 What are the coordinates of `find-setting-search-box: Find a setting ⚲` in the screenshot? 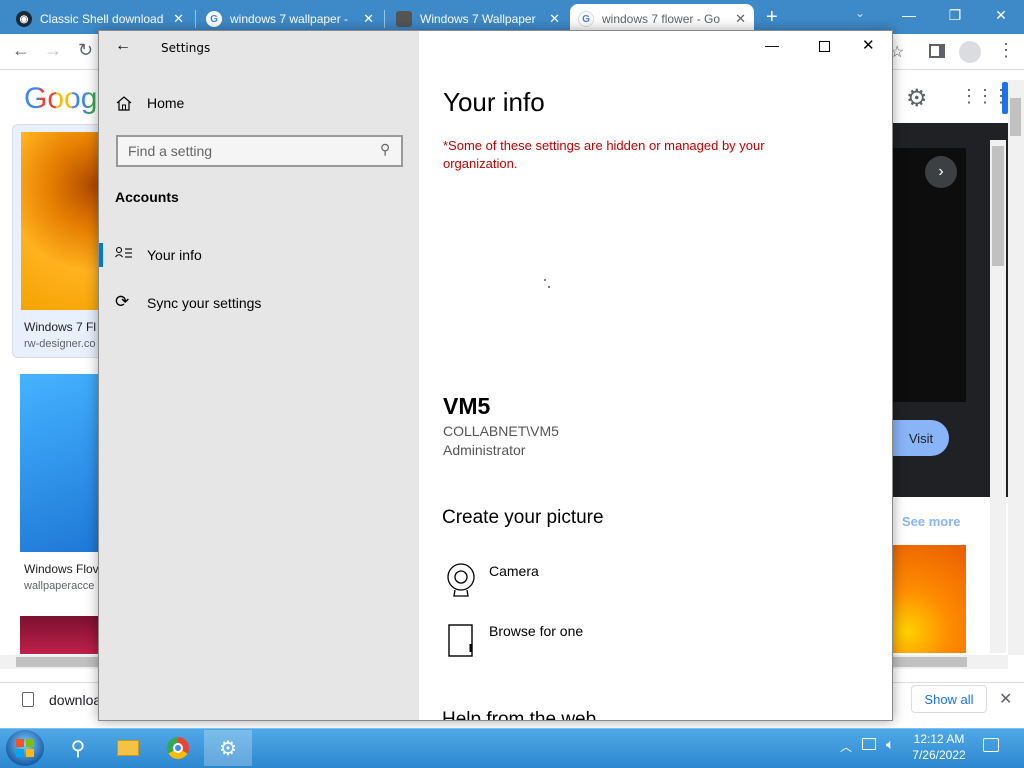 It's located at (259, 151).